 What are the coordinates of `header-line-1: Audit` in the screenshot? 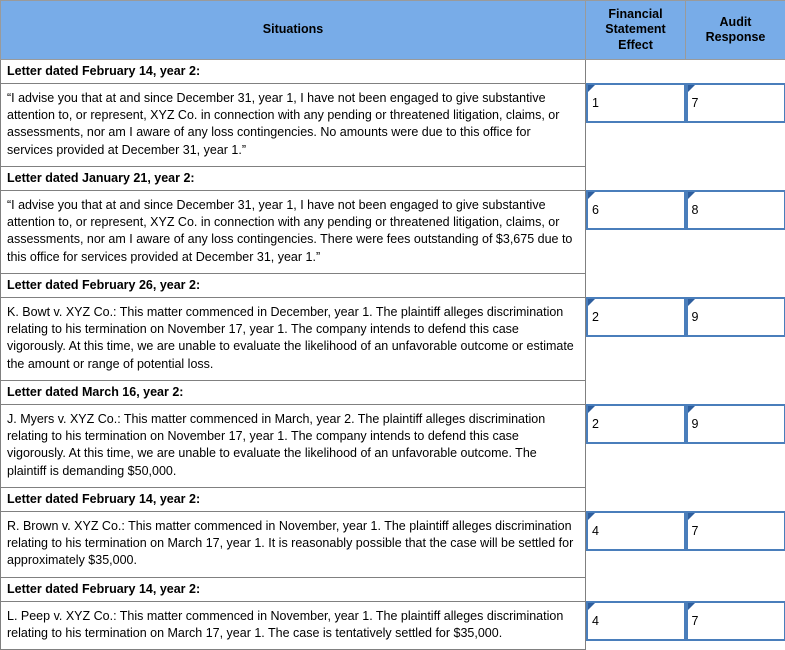 It's located at (736, 22).